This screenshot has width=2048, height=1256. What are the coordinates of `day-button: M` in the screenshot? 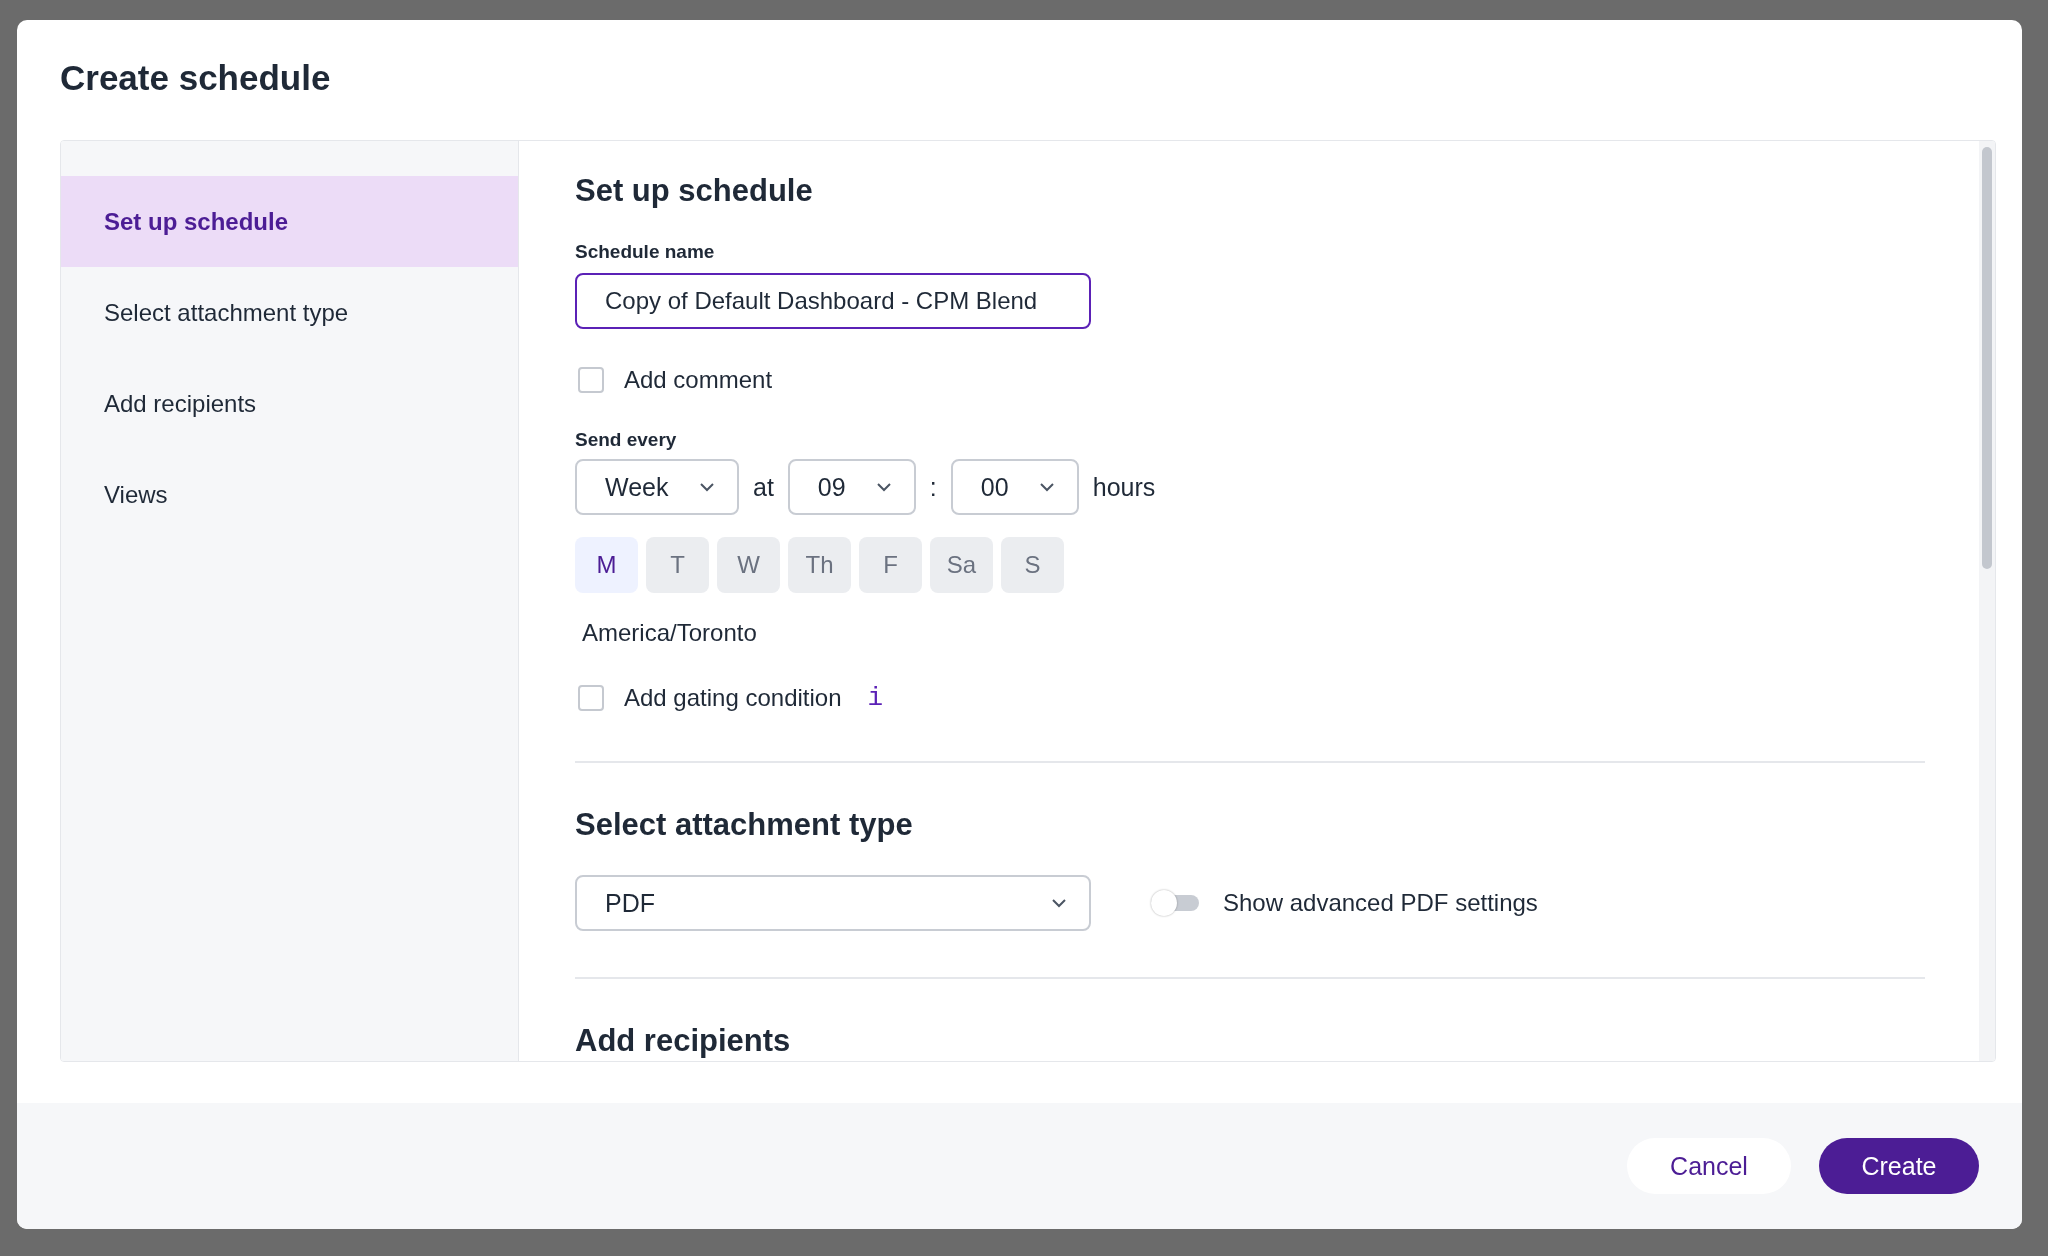 It's located at (606, 565).